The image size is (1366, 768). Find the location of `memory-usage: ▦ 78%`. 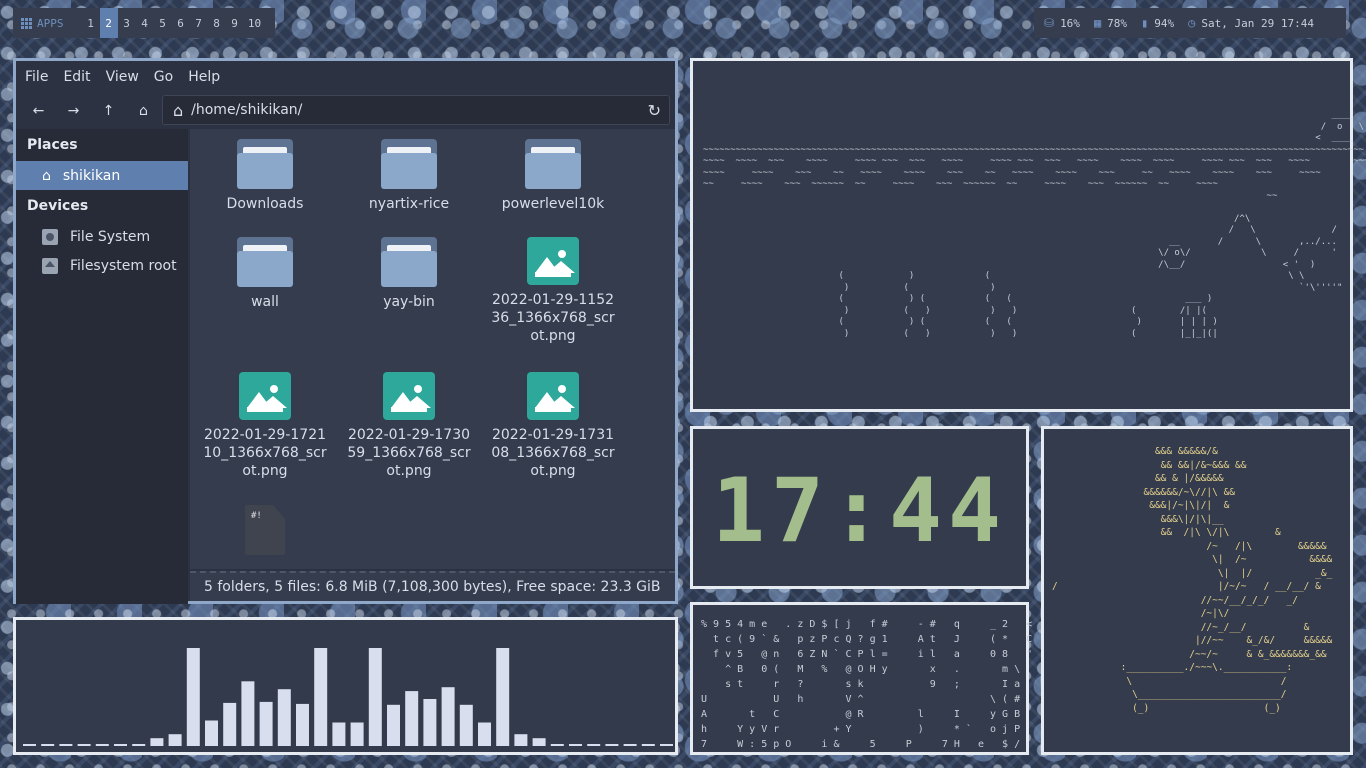

memory-usage: ▦ 78% is located at coordinates (1110, 23).